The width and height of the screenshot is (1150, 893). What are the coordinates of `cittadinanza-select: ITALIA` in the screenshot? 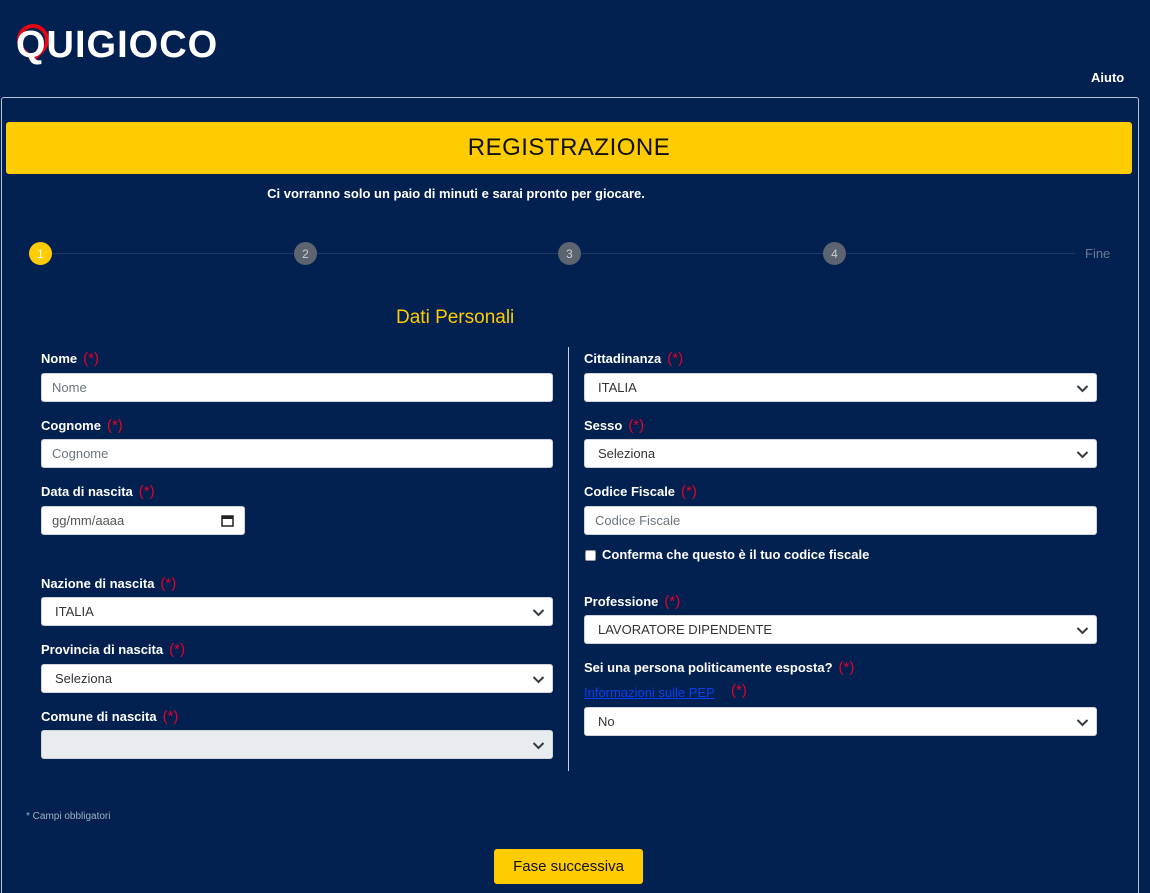 It's located at (840, 387).